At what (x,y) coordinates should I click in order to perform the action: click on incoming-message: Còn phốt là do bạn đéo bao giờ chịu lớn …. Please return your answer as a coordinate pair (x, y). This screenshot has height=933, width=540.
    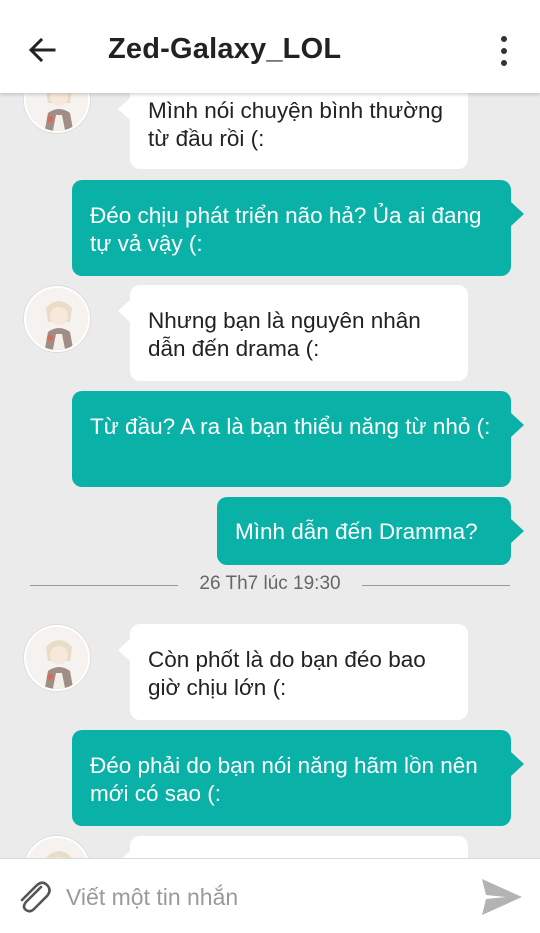
    Looking at the image, I should click on (293, 672).